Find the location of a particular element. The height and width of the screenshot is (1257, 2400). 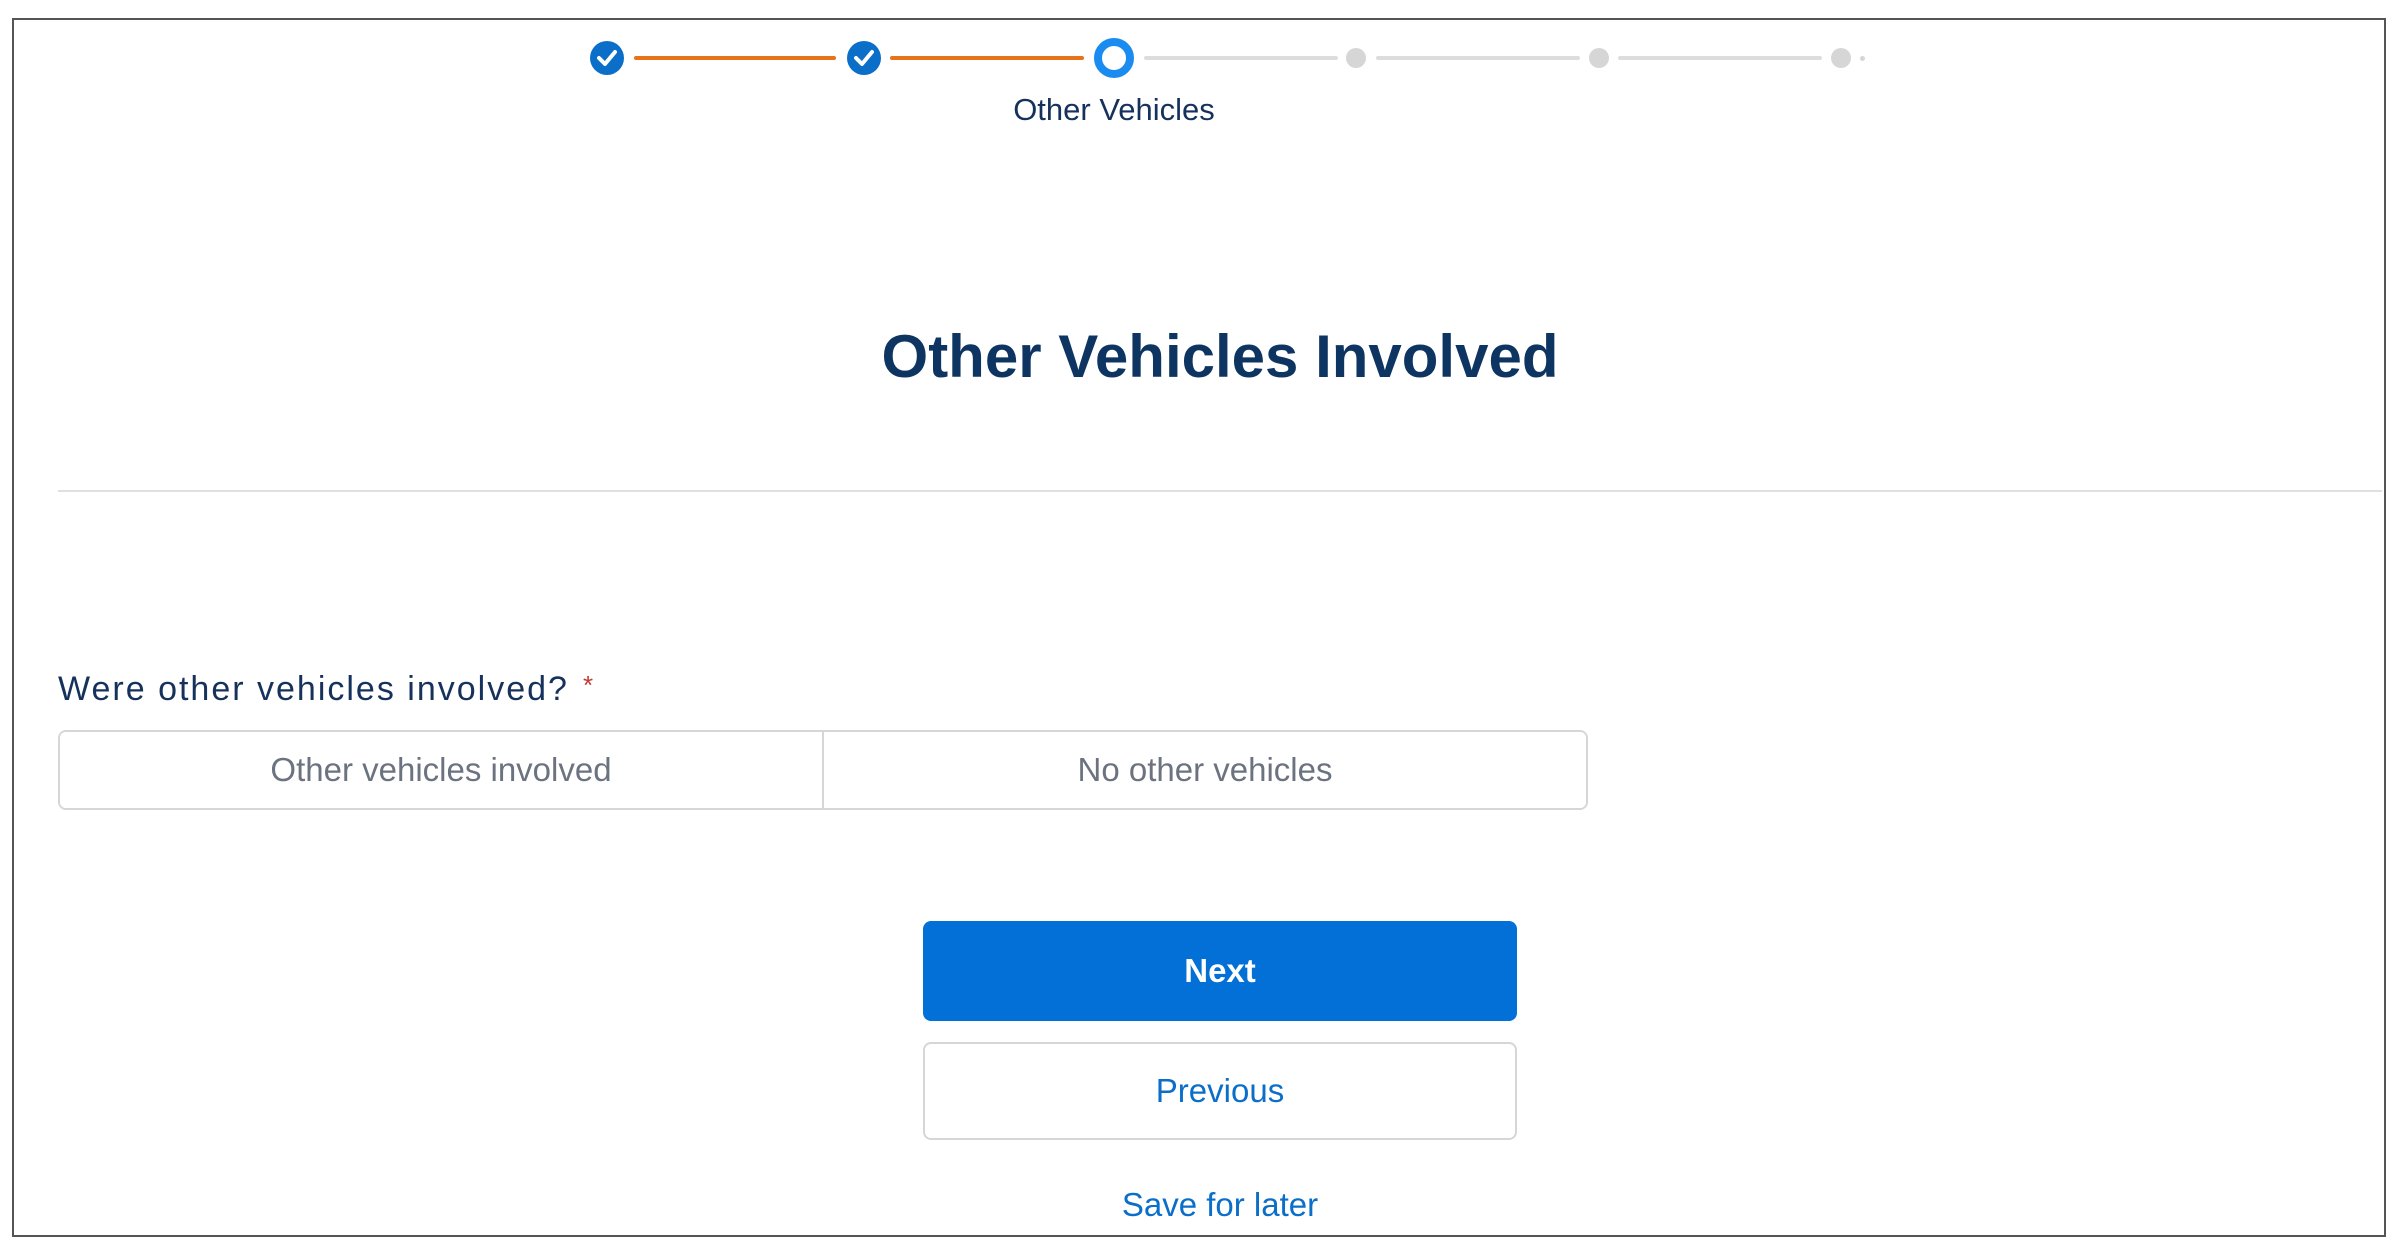

step-3-current-icon is located at coordinates (1114, 58).